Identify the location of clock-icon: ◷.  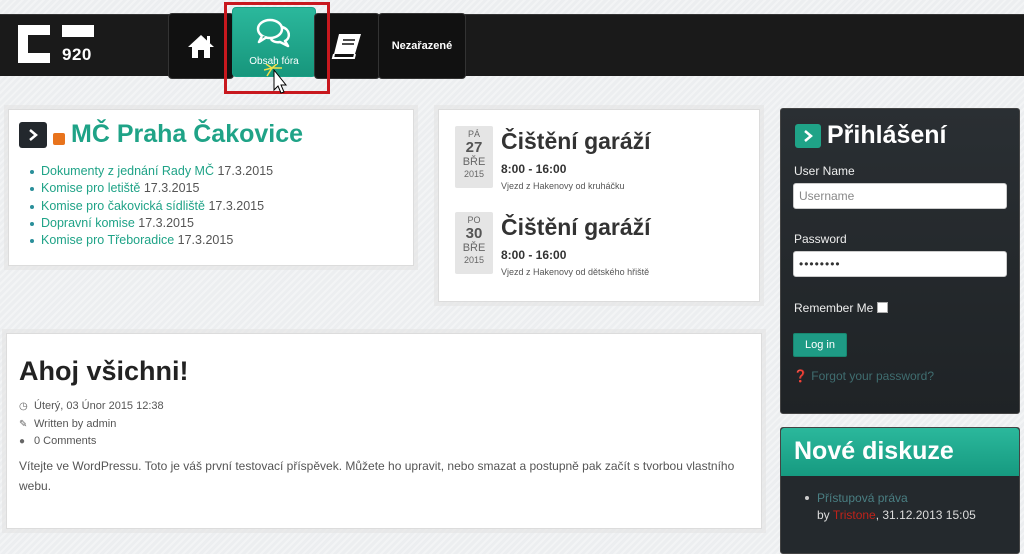
(23, 406).